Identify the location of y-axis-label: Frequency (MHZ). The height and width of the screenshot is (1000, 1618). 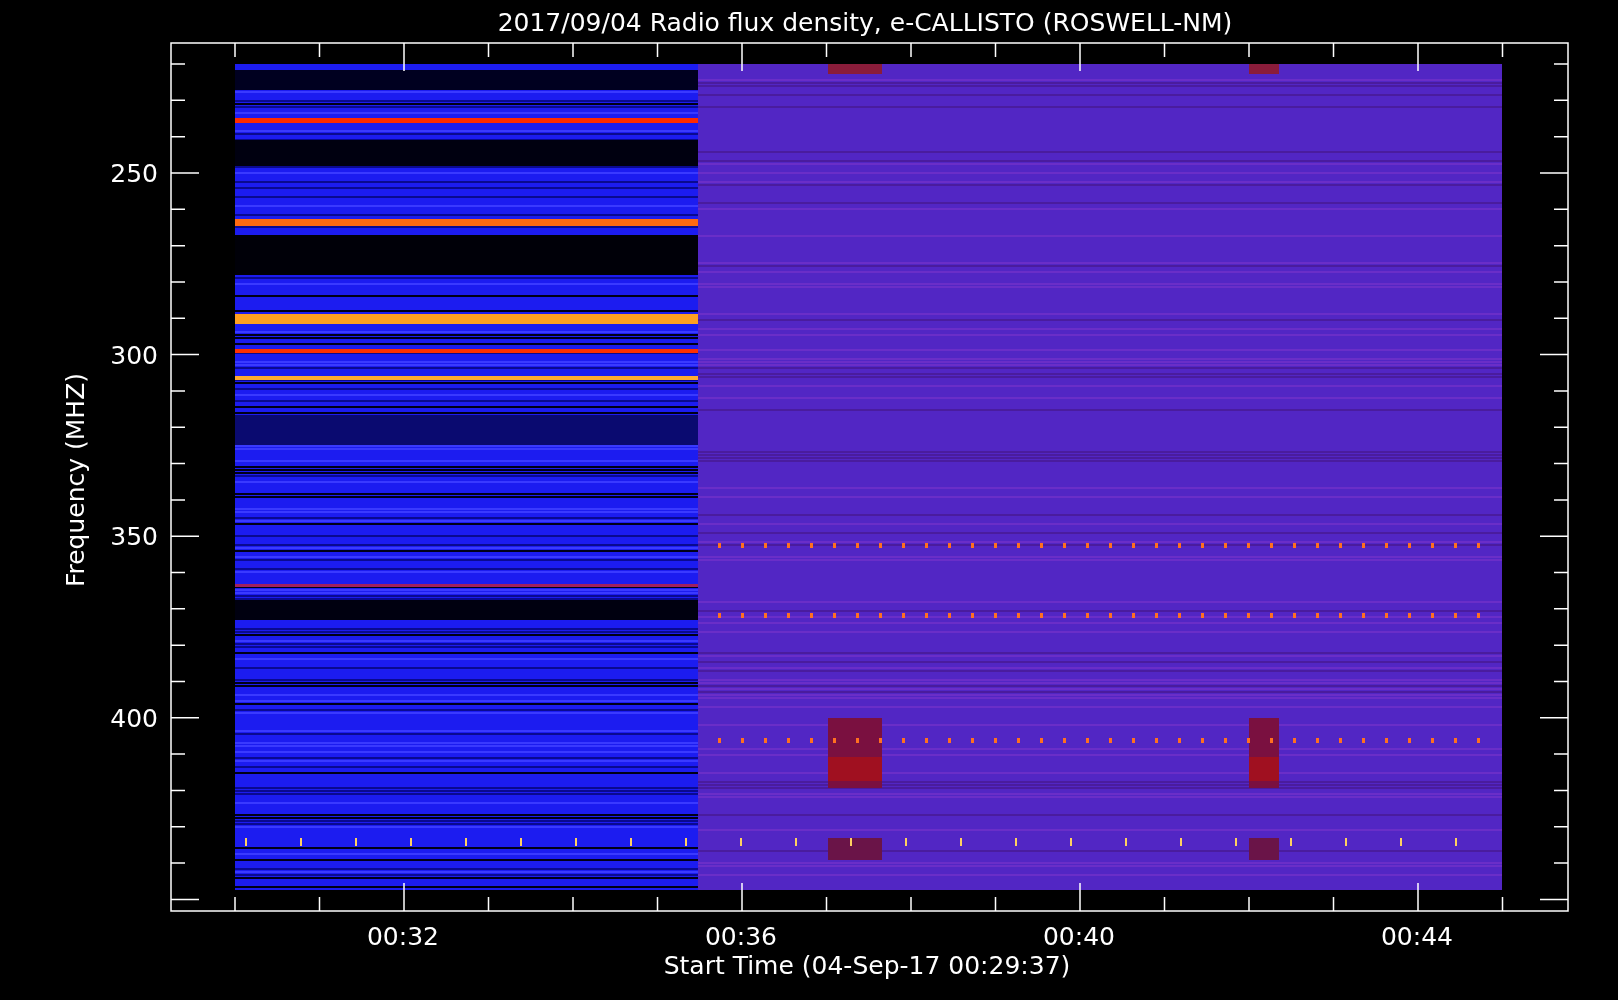
(75, 480).